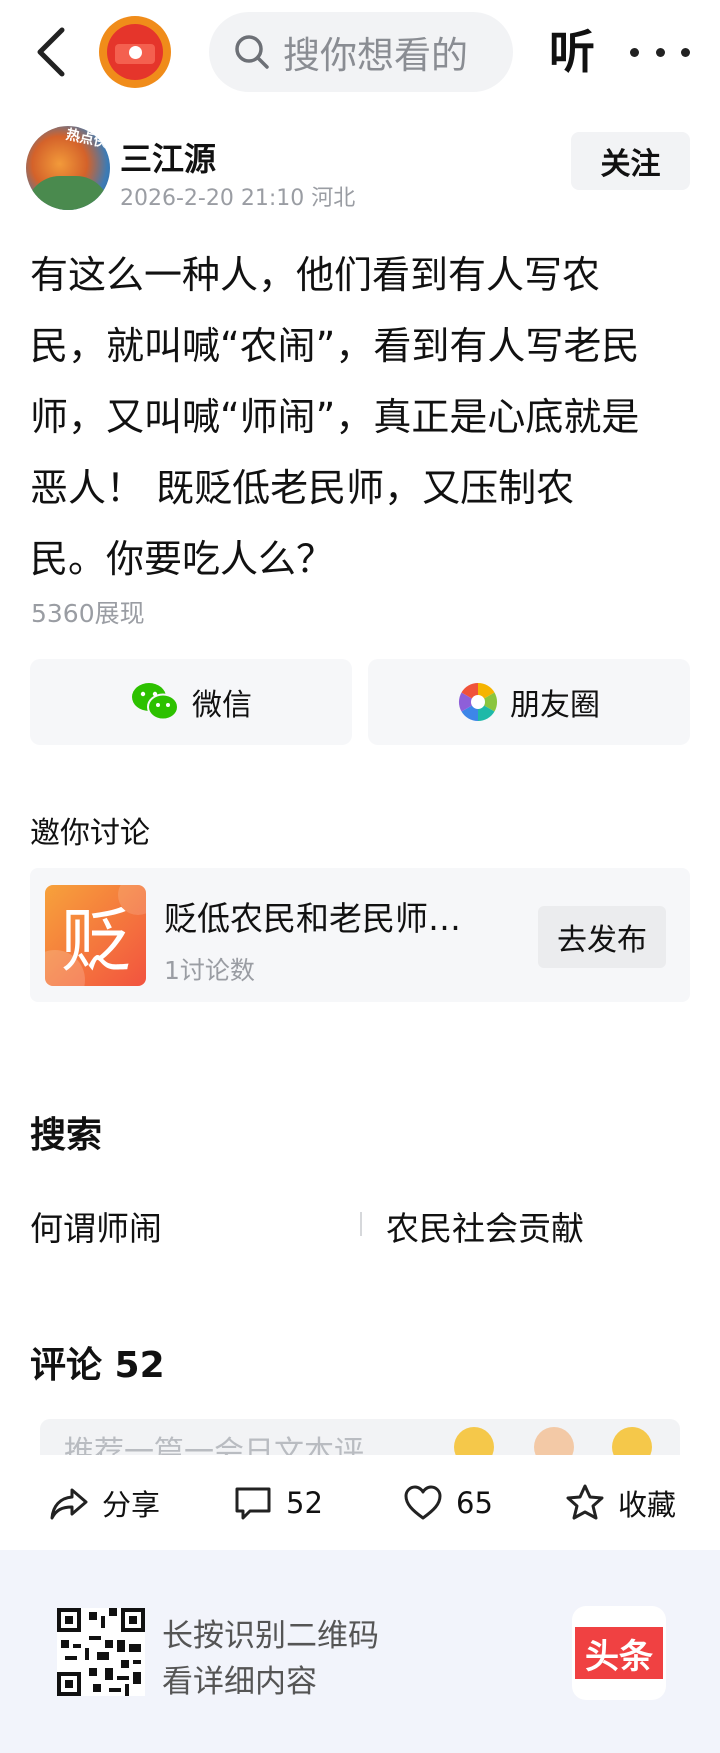  Describe the element at coordinates (209, 970) in the screenshot. I see `topic-count: 1讨论数` at that location.